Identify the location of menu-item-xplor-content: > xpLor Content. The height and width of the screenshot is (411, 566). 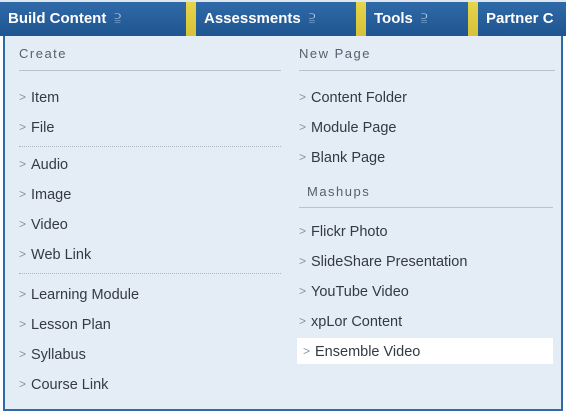
(350, 321).